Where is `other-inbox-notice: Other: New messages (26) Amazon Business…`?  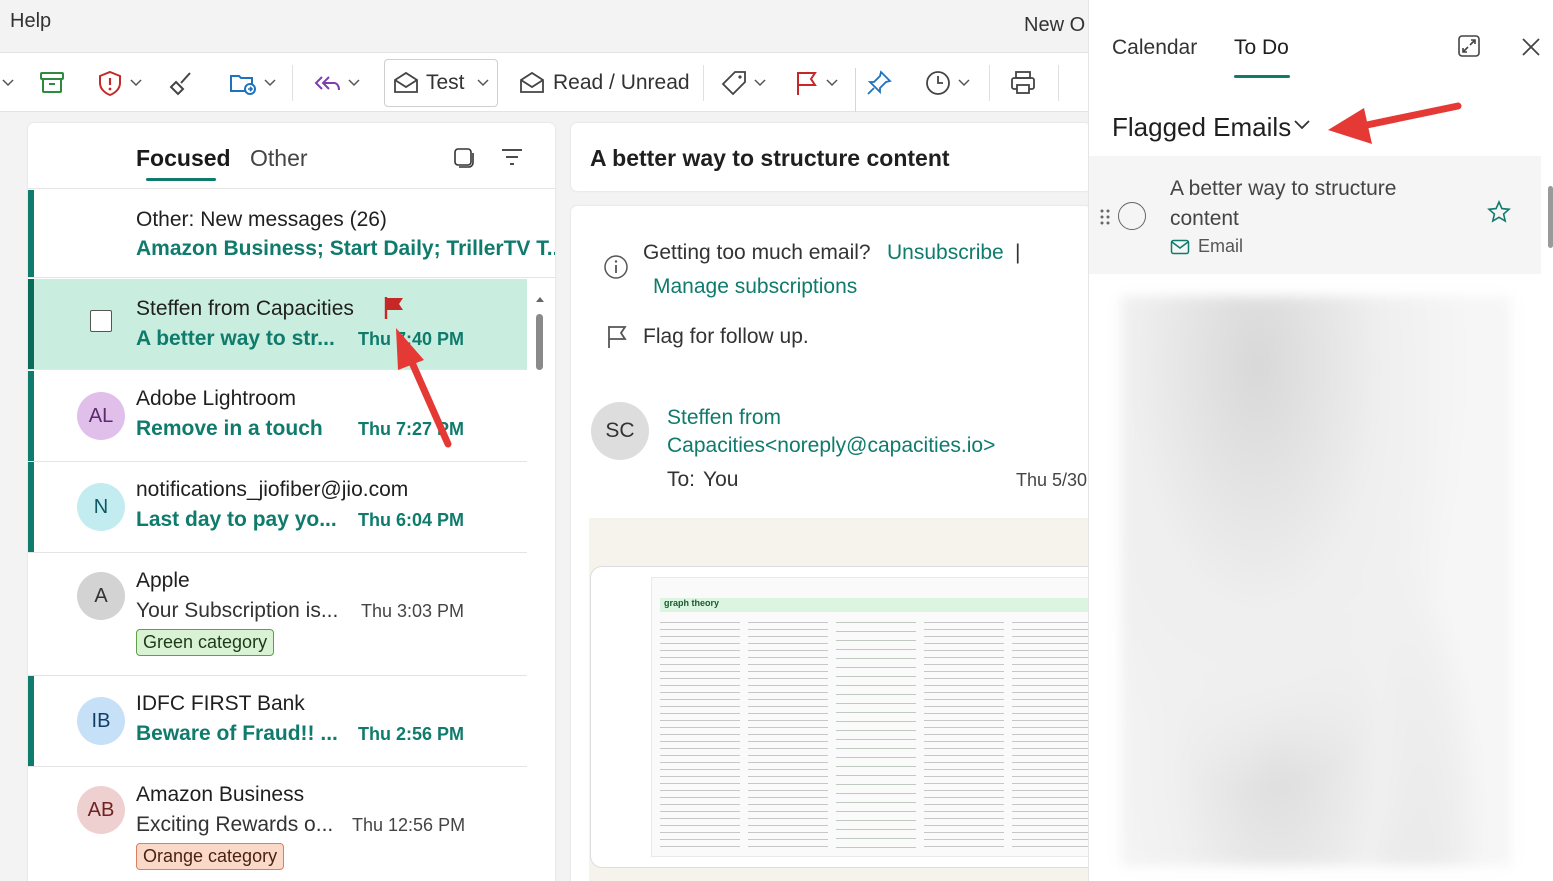 other-inbox-notice: Other: New messages (26) Amazon Business… is located at coordinates (291, 234).